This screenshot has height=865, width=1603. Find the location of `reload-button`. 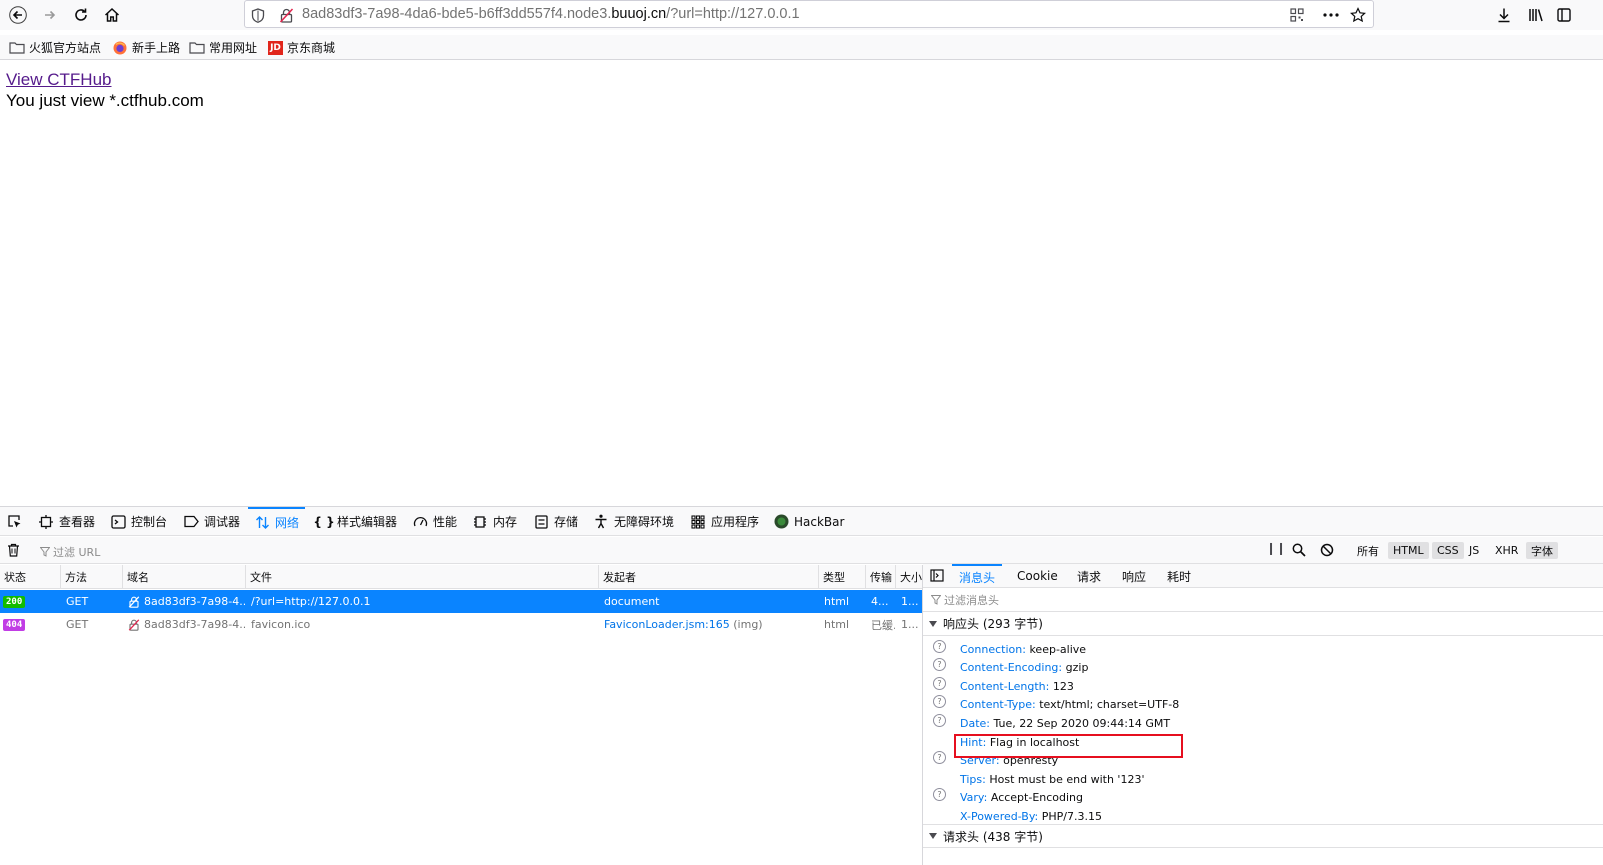

reload-button is located at coordinates (81, 15).